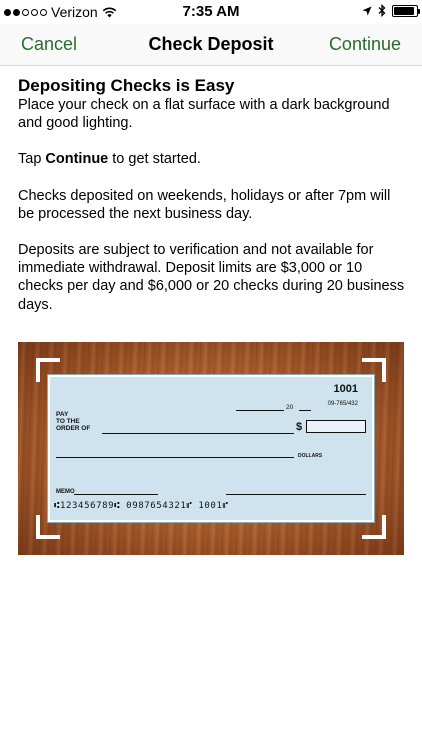 The width and height of the screenshot is (422, 750). I want to click on check-micr-line: ⑆123456789⑆ 0987654321⑈ 1001⑈, so click(141, 506).